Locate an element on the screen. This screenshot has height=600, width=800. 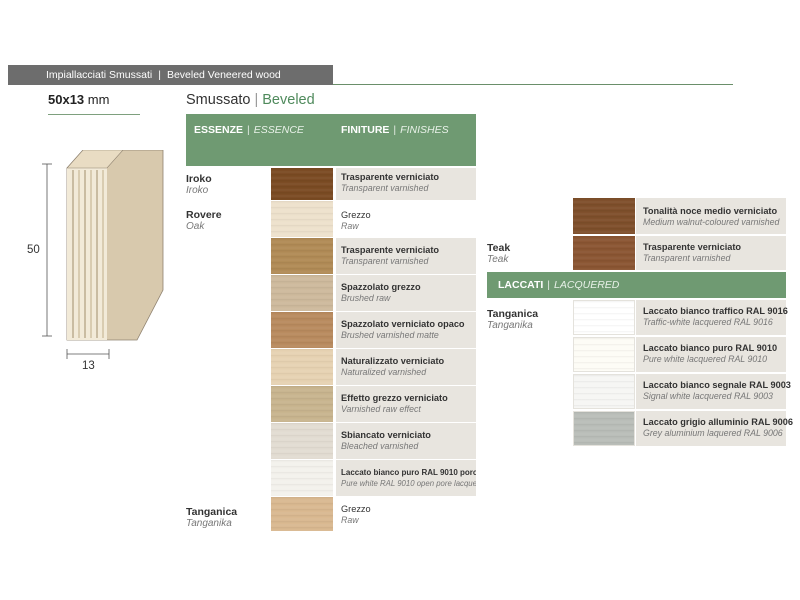
finish-header: FINITURE | FINISHES is located at coordinates (395, 130).